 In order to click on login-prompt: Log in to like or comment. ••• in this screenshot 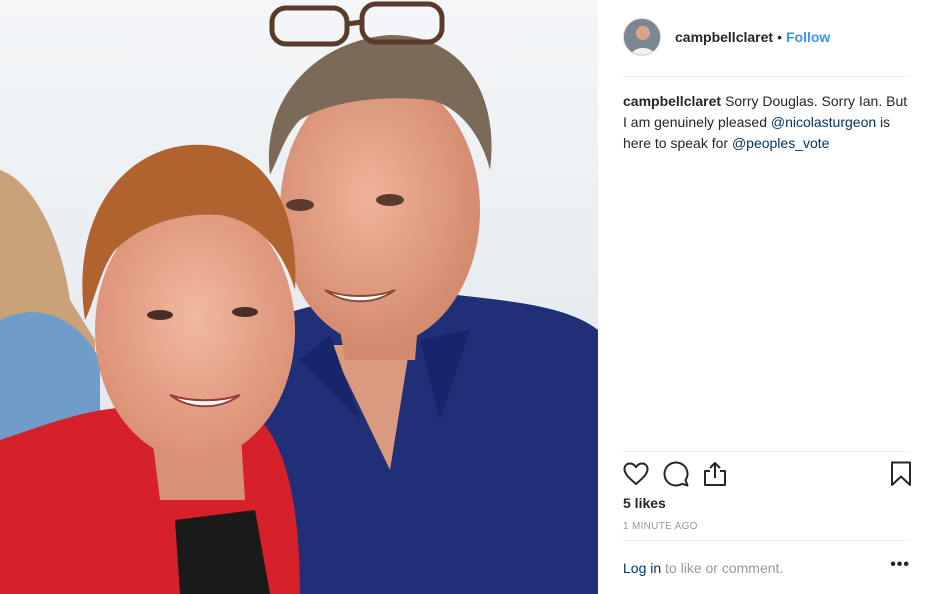, I will do `click(766, 566)`.